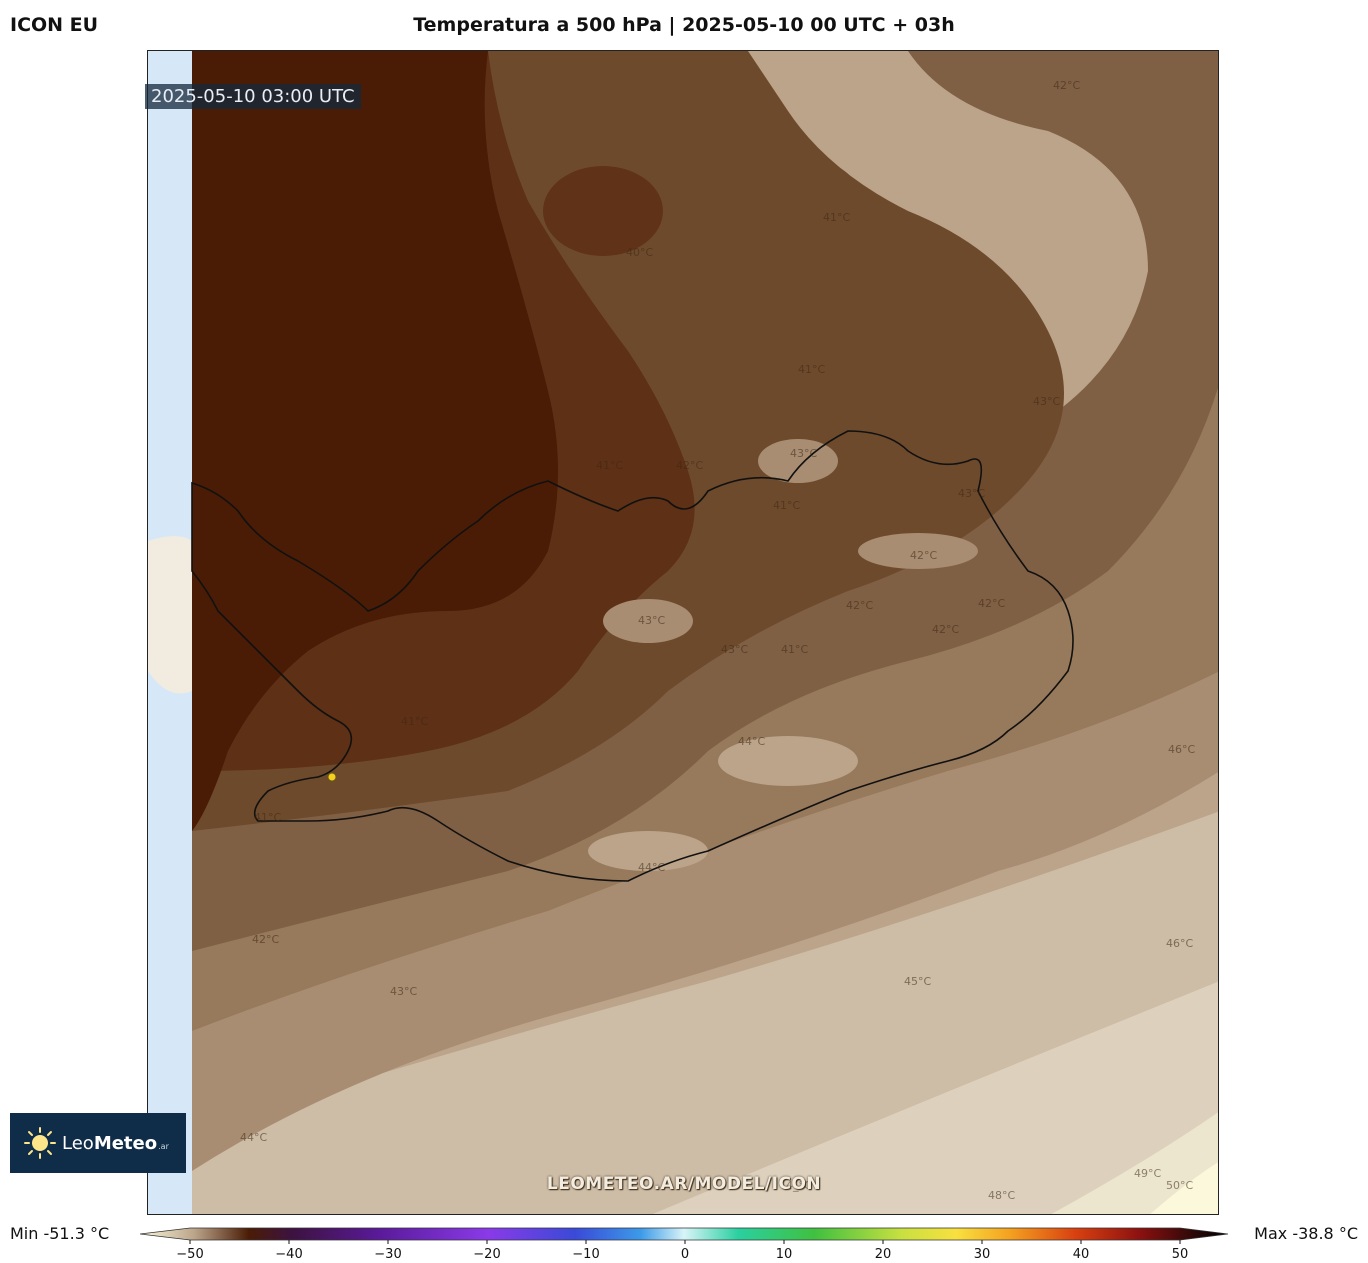 Image resolution: width=1368 pixels, height=1263 pixels. What do you see at coordinates (603, 211) in the screenshot?
I see `patch-41-north` at bounding box center [603, 211].